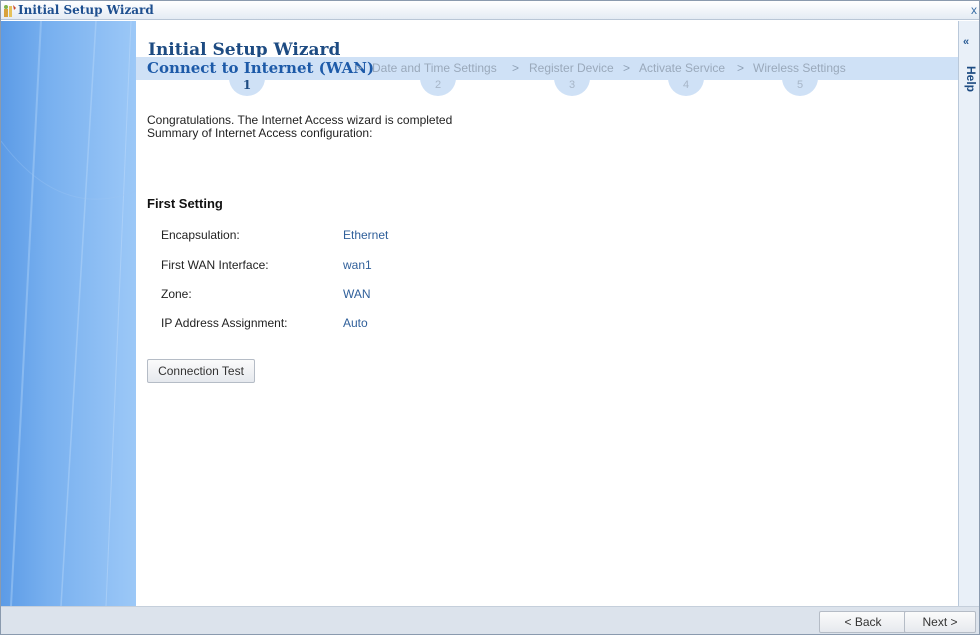 This screenshot has width=980, height=635. I want to click on wan-interface-value: wan1, so click(357, 265).